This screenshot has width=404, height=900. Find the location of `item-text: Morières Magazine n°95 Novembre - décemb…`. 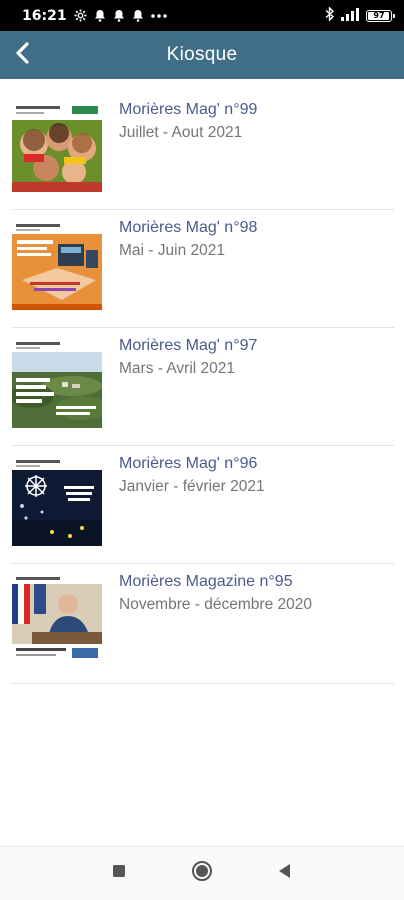

item-text: Morières Magazine n°95 Novembre - décemb… is located at coordinates (215, 627).